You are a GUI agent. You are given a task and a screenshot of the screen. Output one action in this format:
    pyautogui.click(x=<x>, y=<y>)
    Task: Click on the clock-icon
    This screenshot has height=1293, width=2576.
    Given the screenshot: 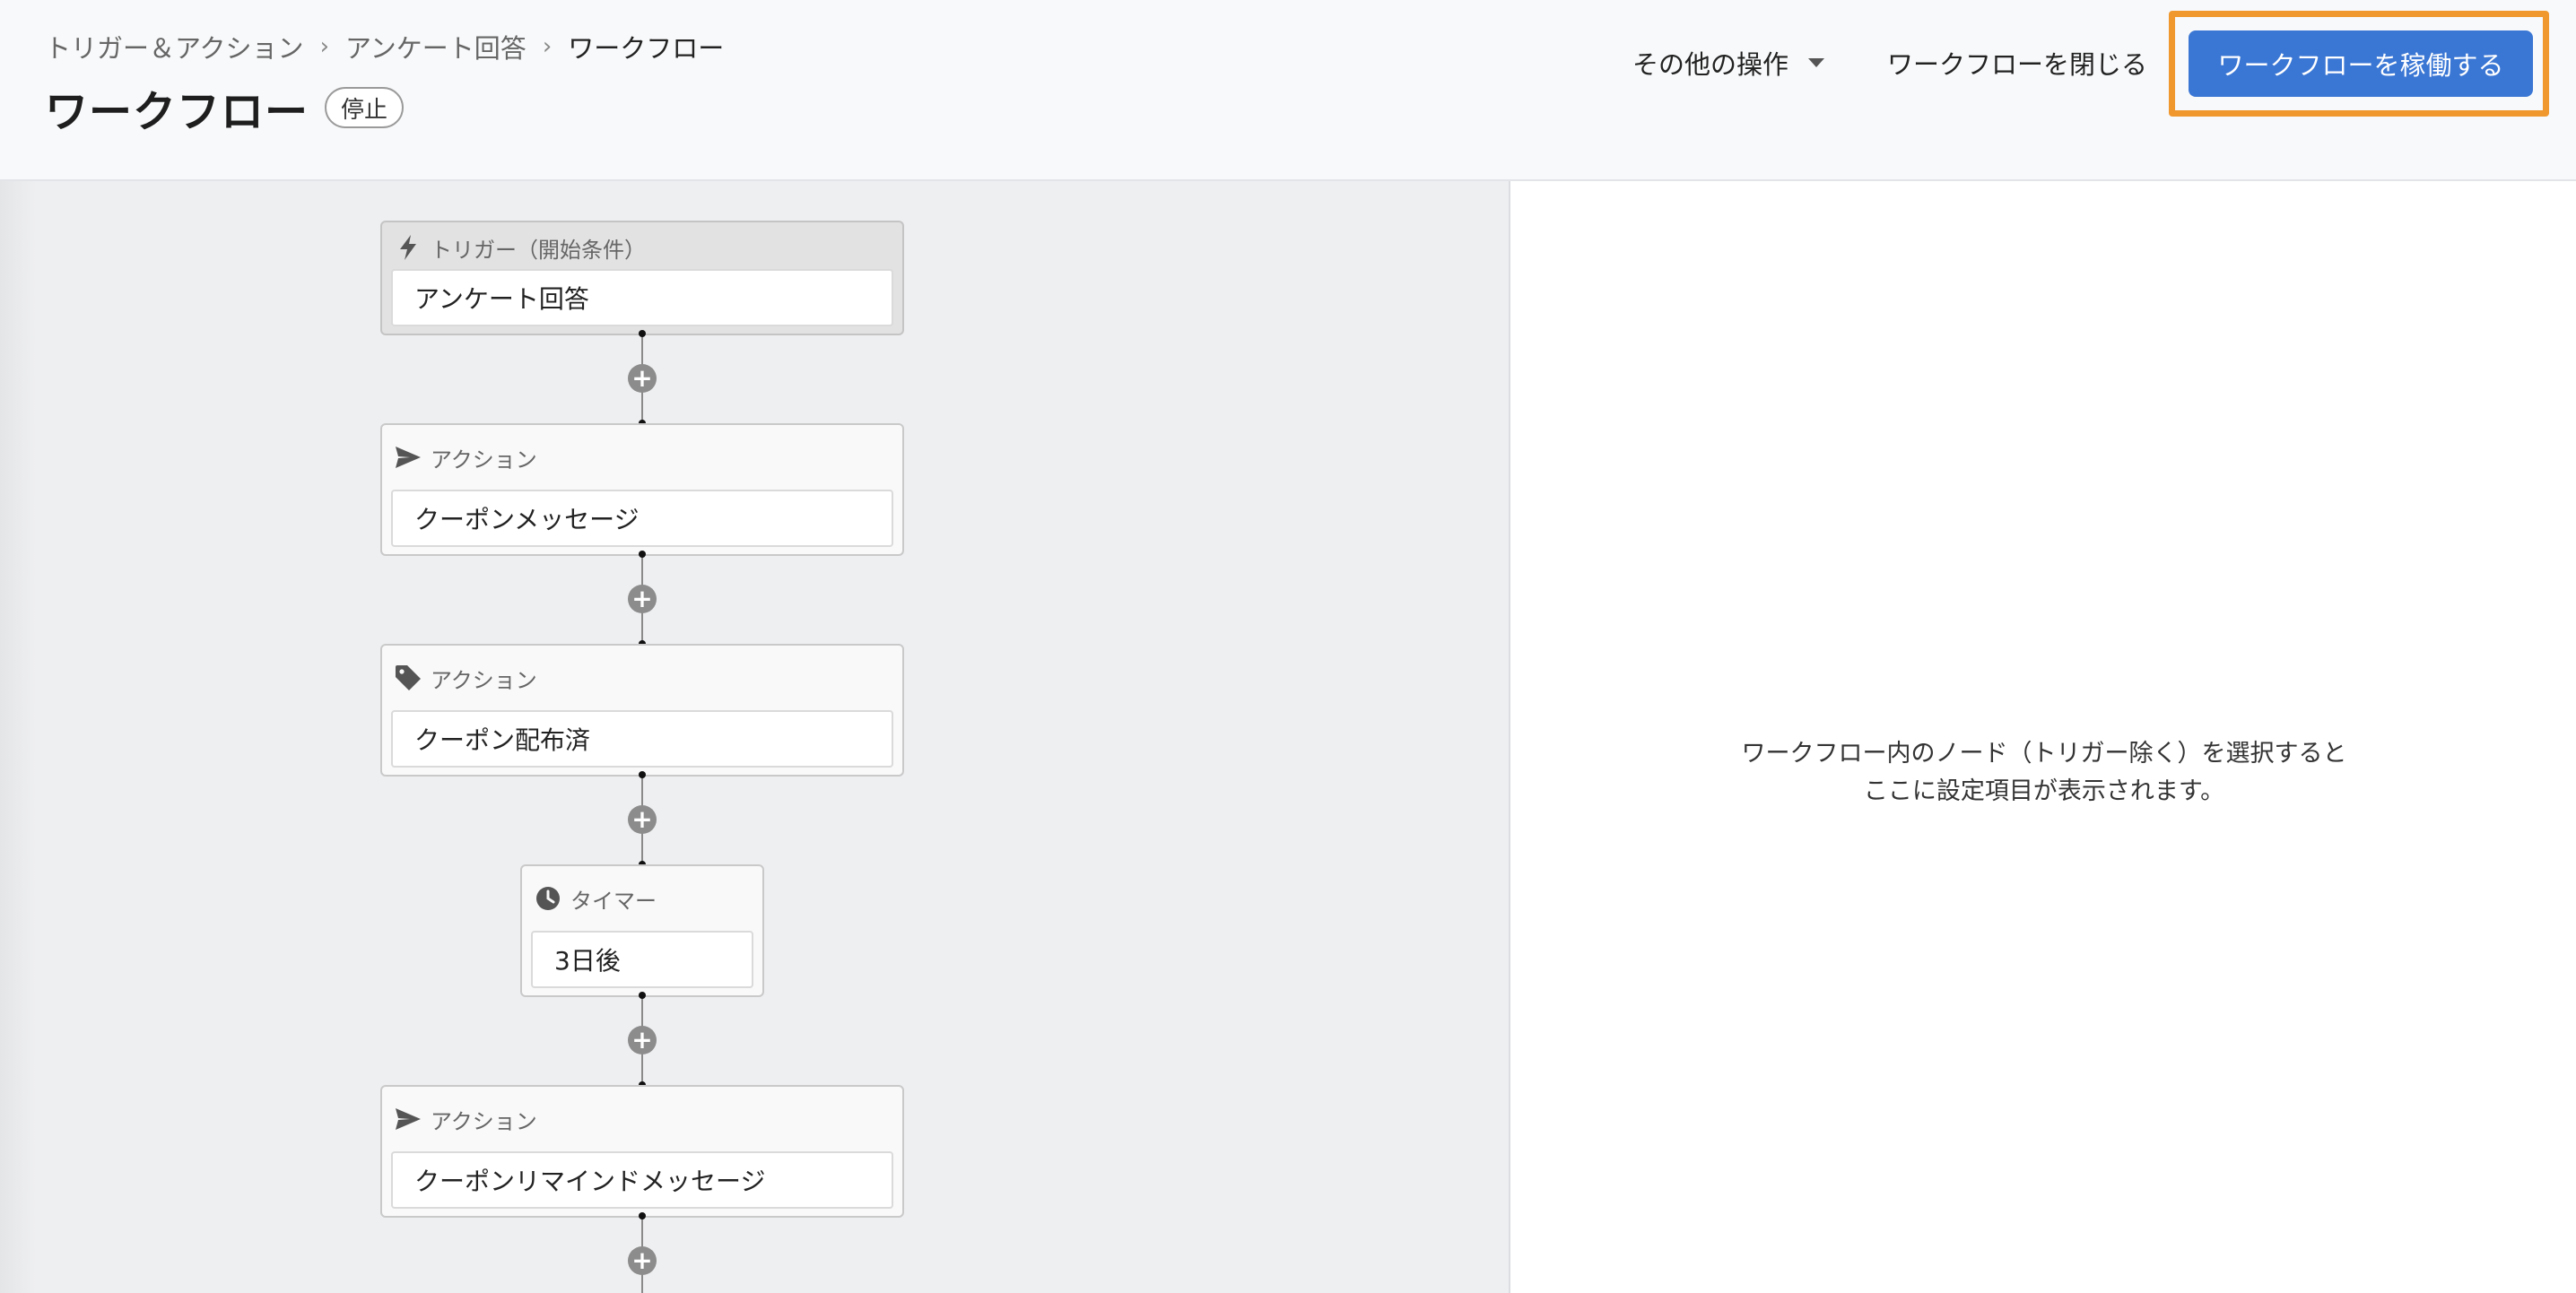 What is the action you would take?
    pyautogui.click(x=548, y=899)
    